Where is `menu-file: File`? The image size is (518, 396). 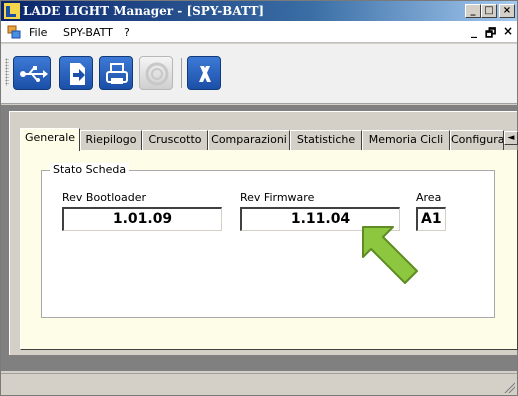
menu-file: File is located at coordinates (38, 32).